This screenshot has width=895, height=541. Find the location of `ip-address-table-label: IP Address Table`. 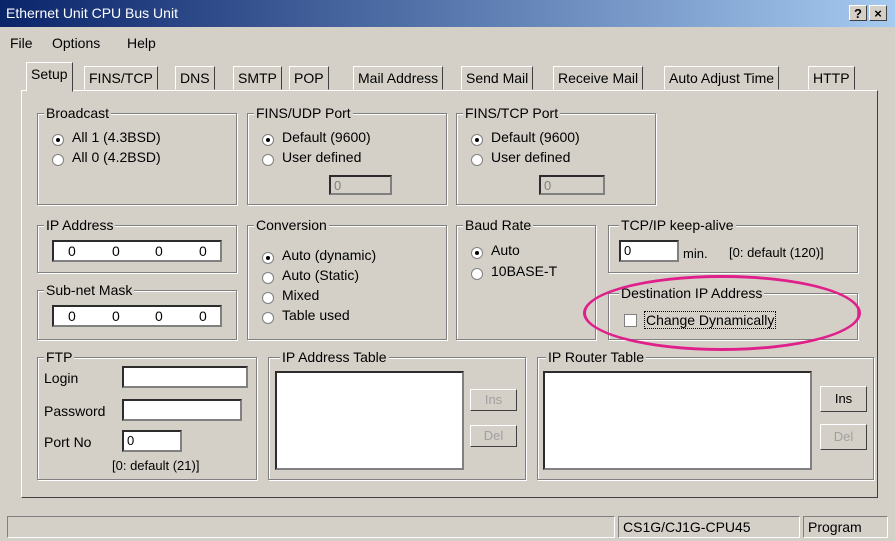

ip-address-table-label: IP Address Table is located at coordinates (334, 357).